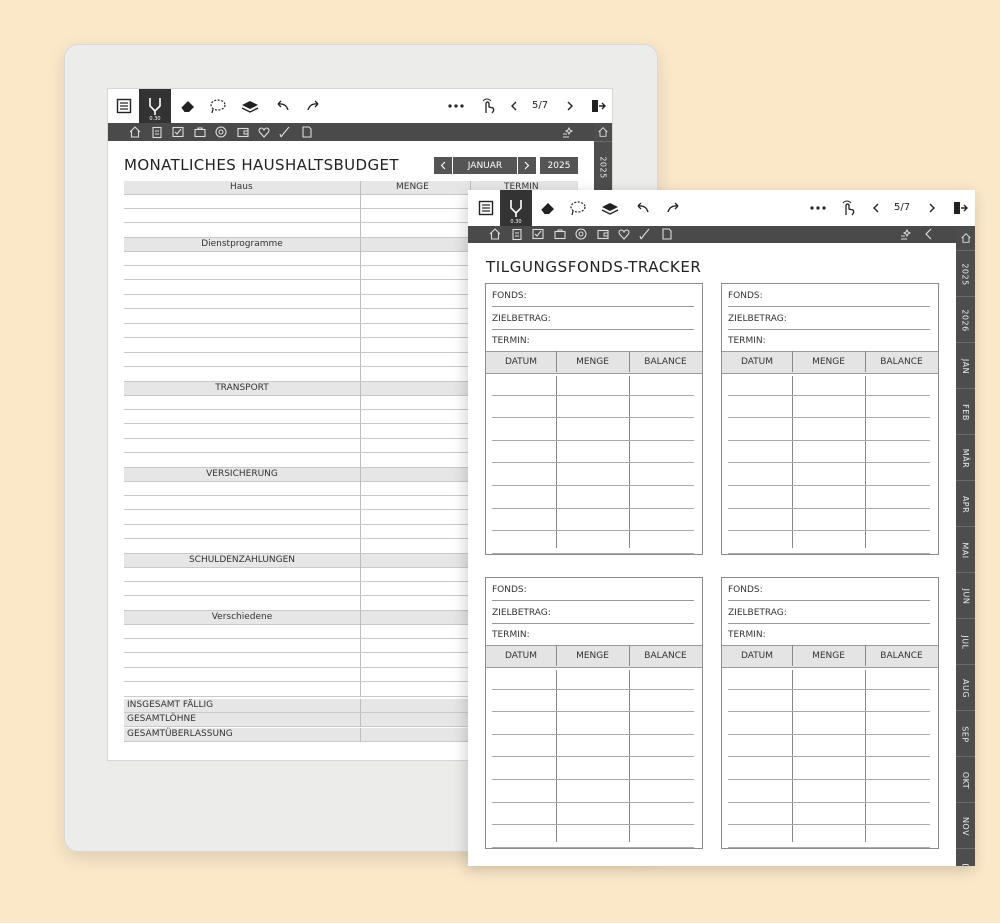 This screenshot has width=1000, height=923. I want to click on tab-sep: SEP, so click(965, 733).